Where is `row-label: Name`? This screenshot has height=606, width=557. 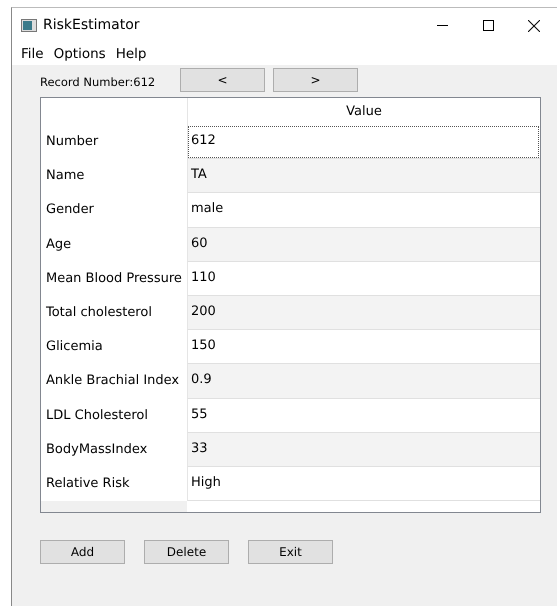 row-label: Name is located at coordinates (65, 176).